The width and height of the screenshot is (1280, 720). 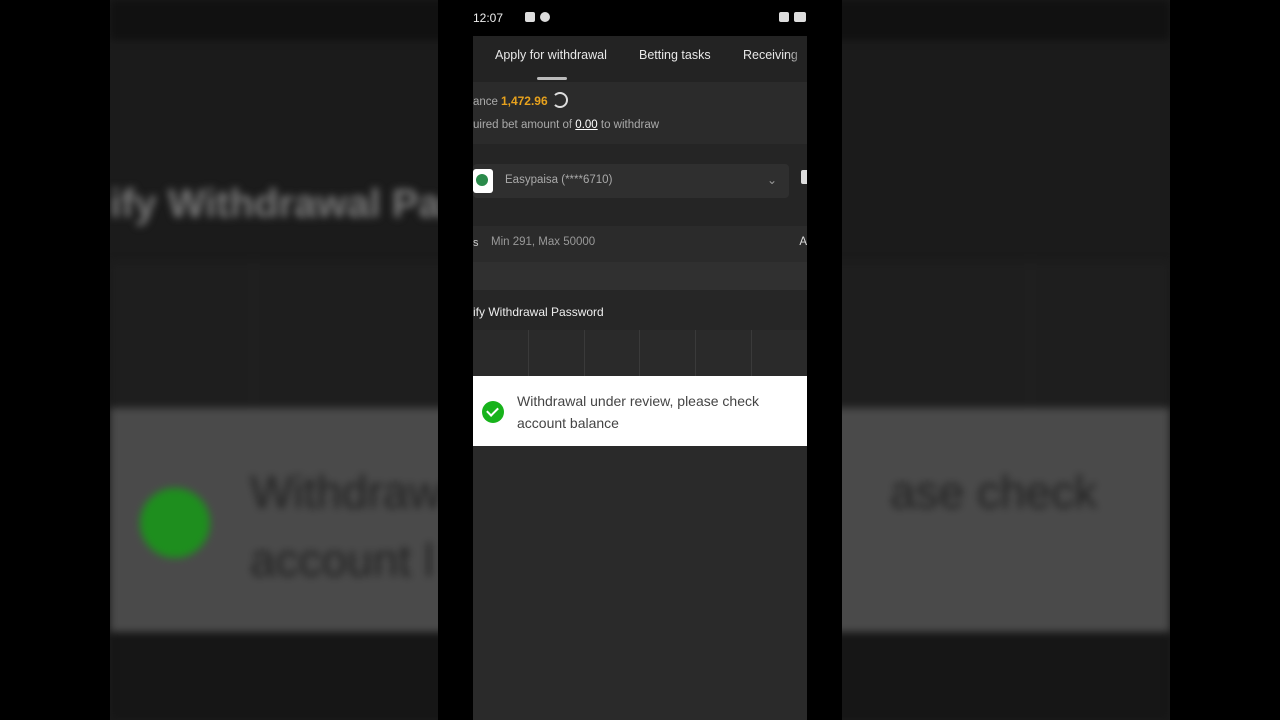 What do you see at coordinates (586, 125) in the screenshot?
I see `bet-amount: 0.00` at bounding box center [586, 125].